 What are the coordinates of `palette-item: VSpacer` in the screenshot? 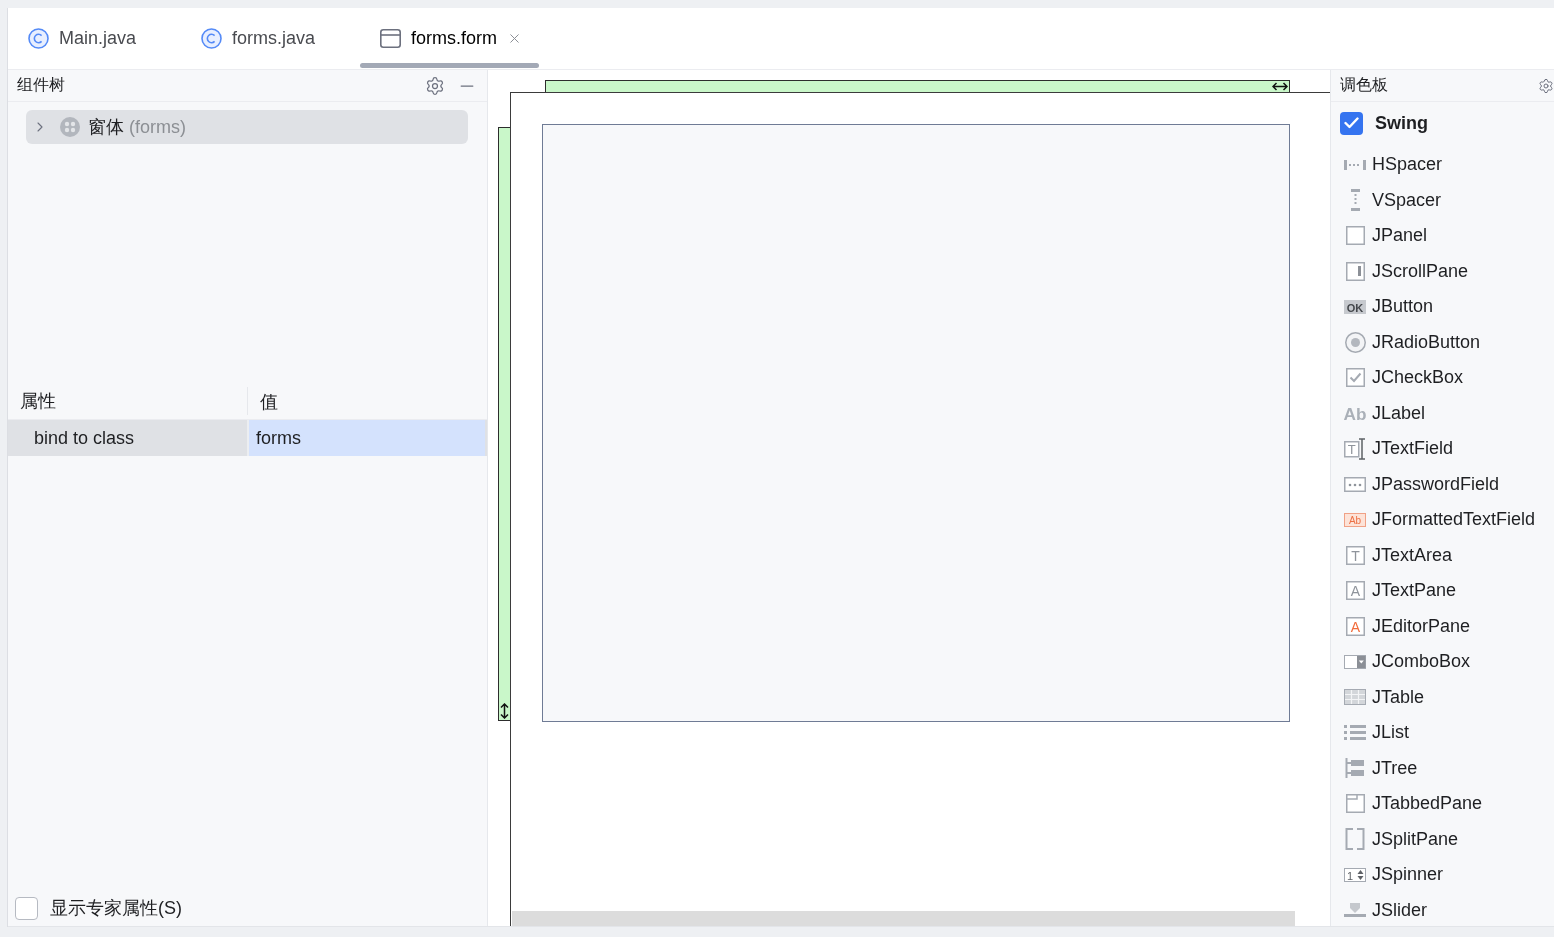 It's located at (1442, 200).